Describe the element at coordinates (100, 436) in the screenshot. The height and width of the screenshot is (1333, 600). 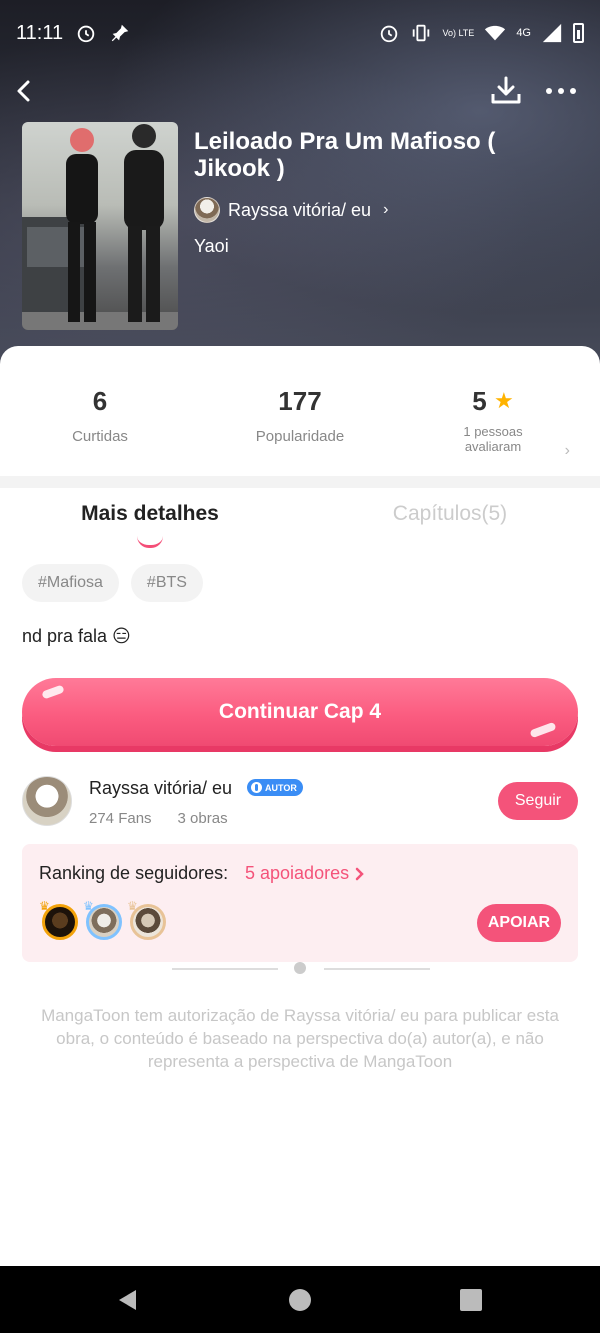
I see `likes-label: Curtidas` at that location.